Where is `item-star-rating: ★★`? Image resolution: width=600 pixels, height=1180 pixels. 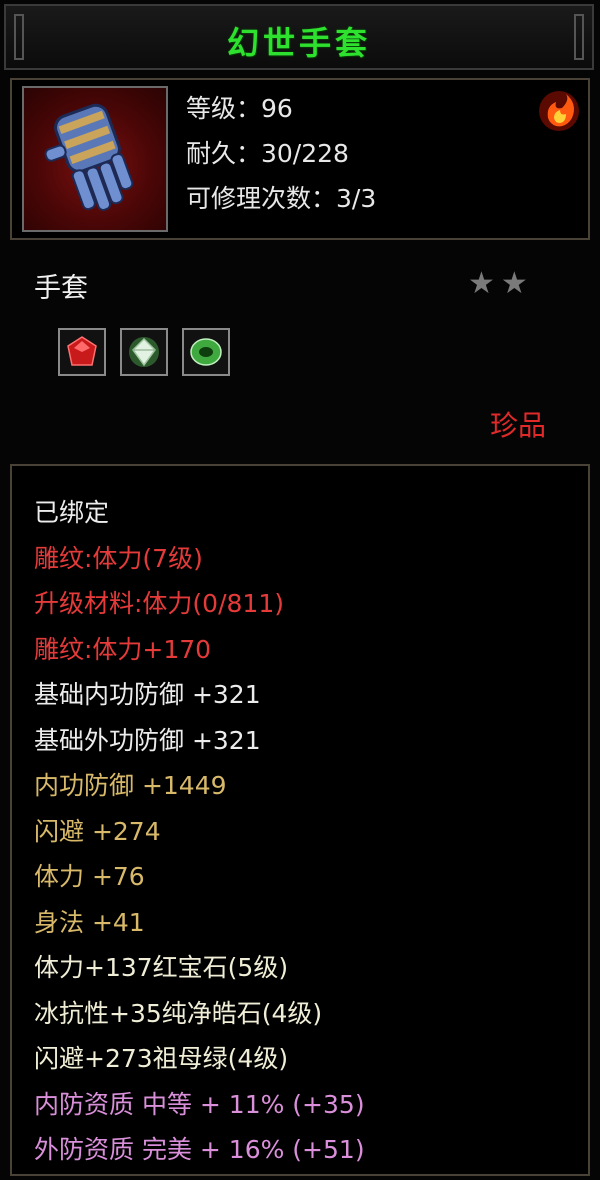 item-star-rating: ★★ is located at coordinates (501, 283).